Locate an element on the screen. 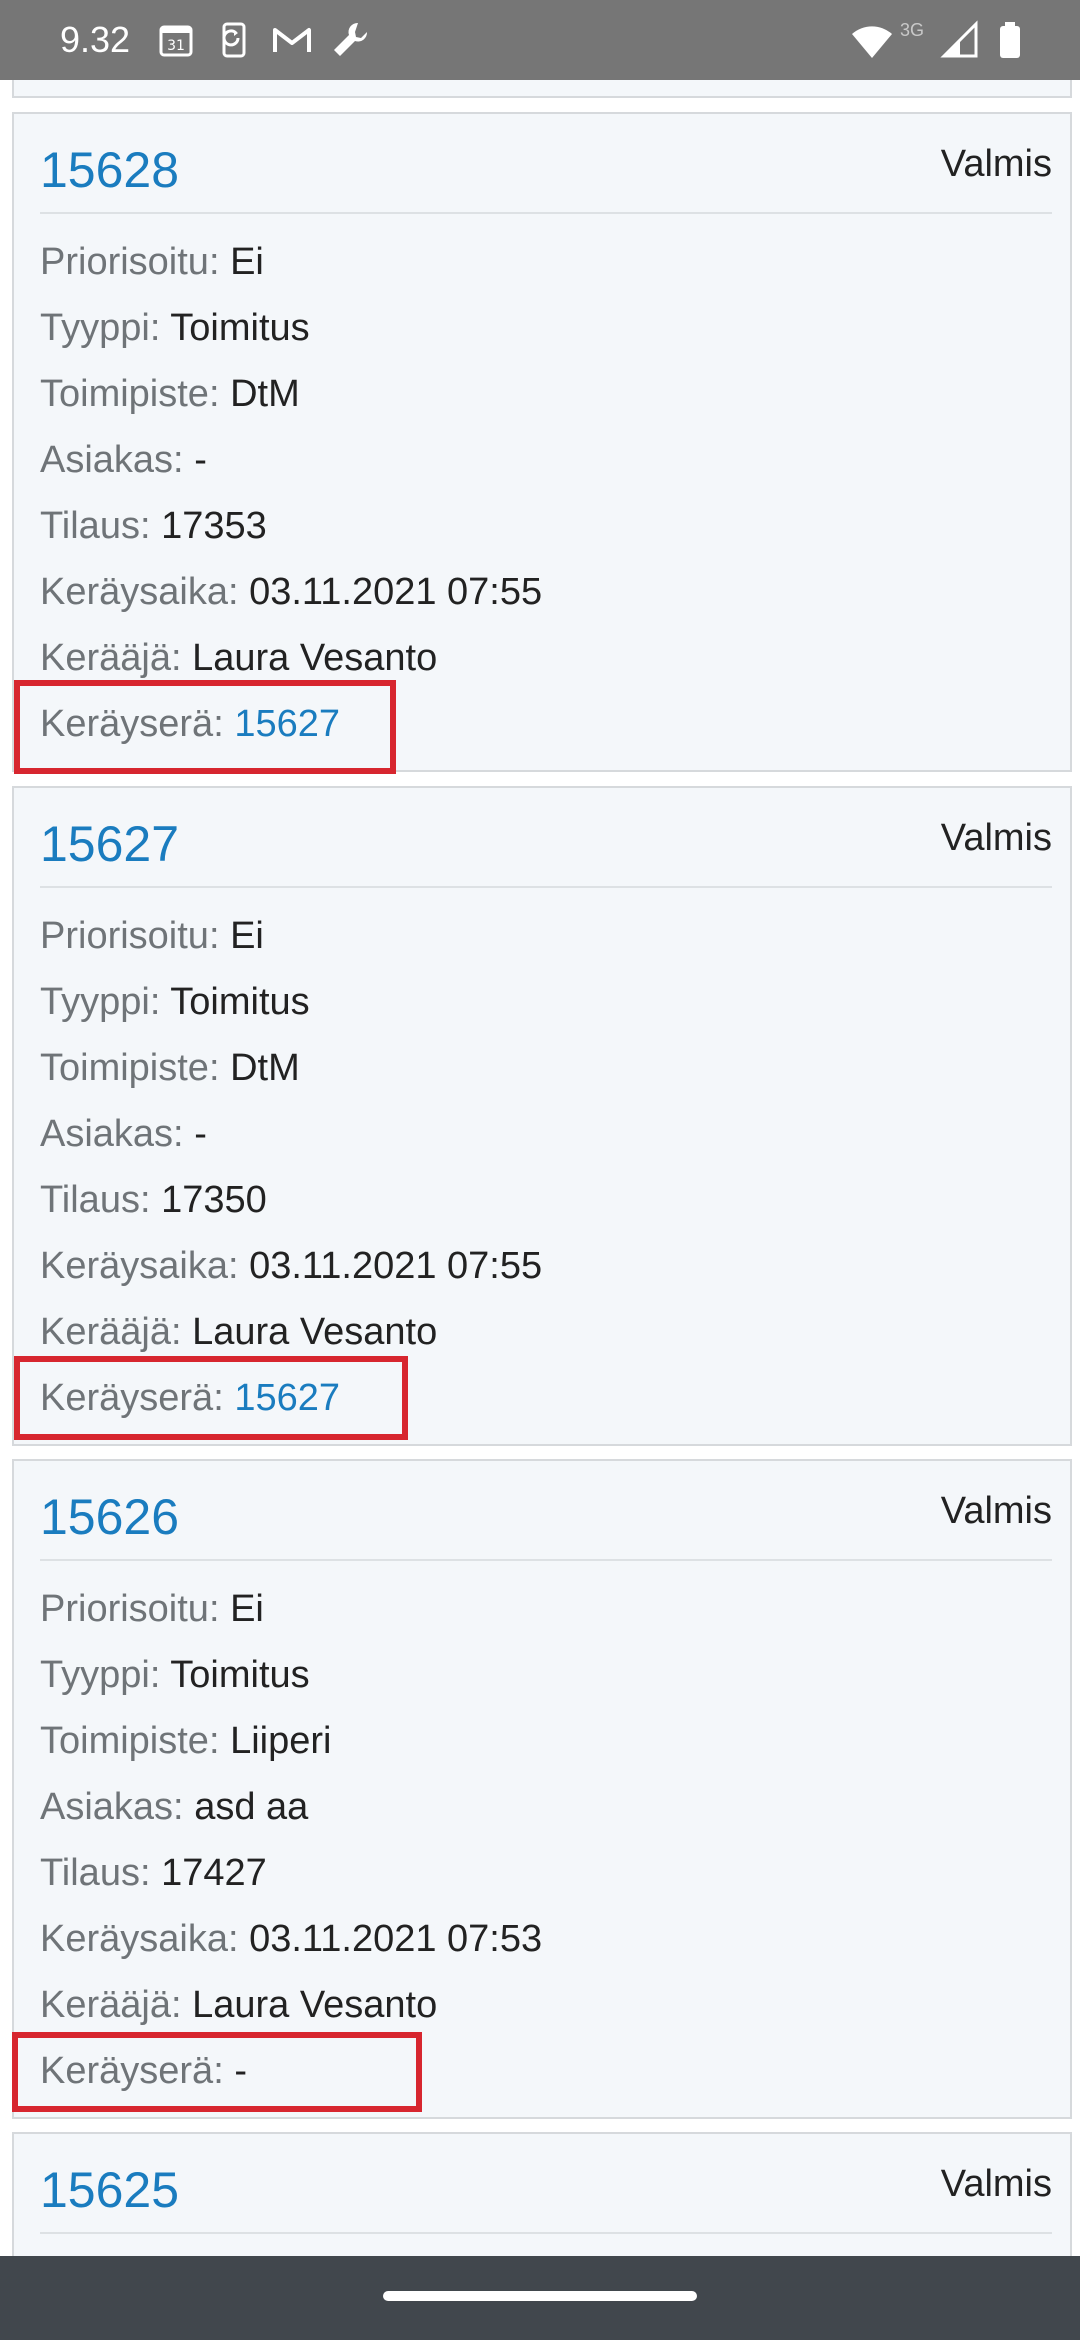  list-item-partial-top is located at coordinates (542, 89).